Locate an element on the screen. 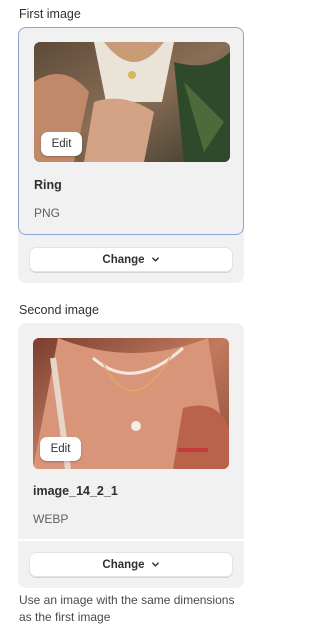  second-image-label: Second image is located at coordinates (59, 310).